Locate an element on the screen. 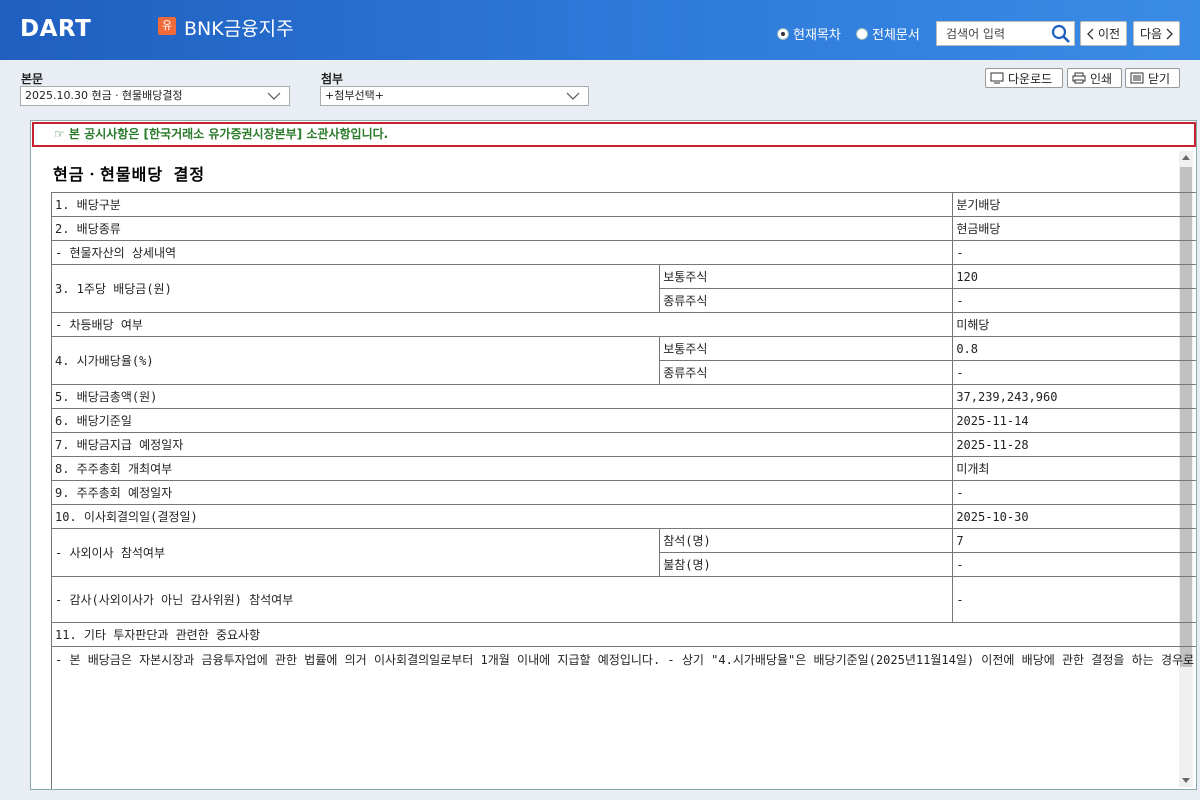  table-row: 3. 1주당 배당금(원) 보통주식 120 is located at coordinates (623, 288).